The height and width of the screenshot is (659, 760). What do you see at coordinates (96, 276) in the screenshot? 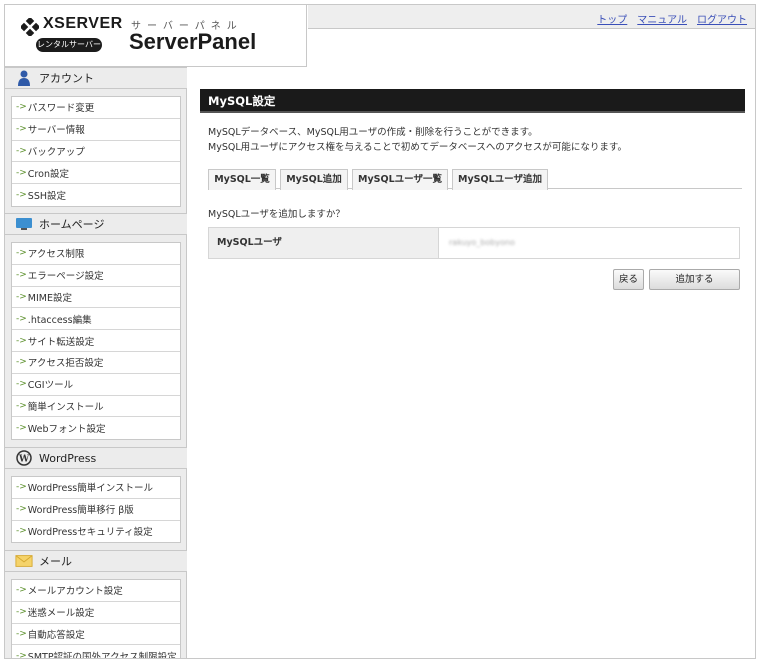
I see `sidebar-item-error-page: -> エラーページ設定` at bounding box center [96, 276].